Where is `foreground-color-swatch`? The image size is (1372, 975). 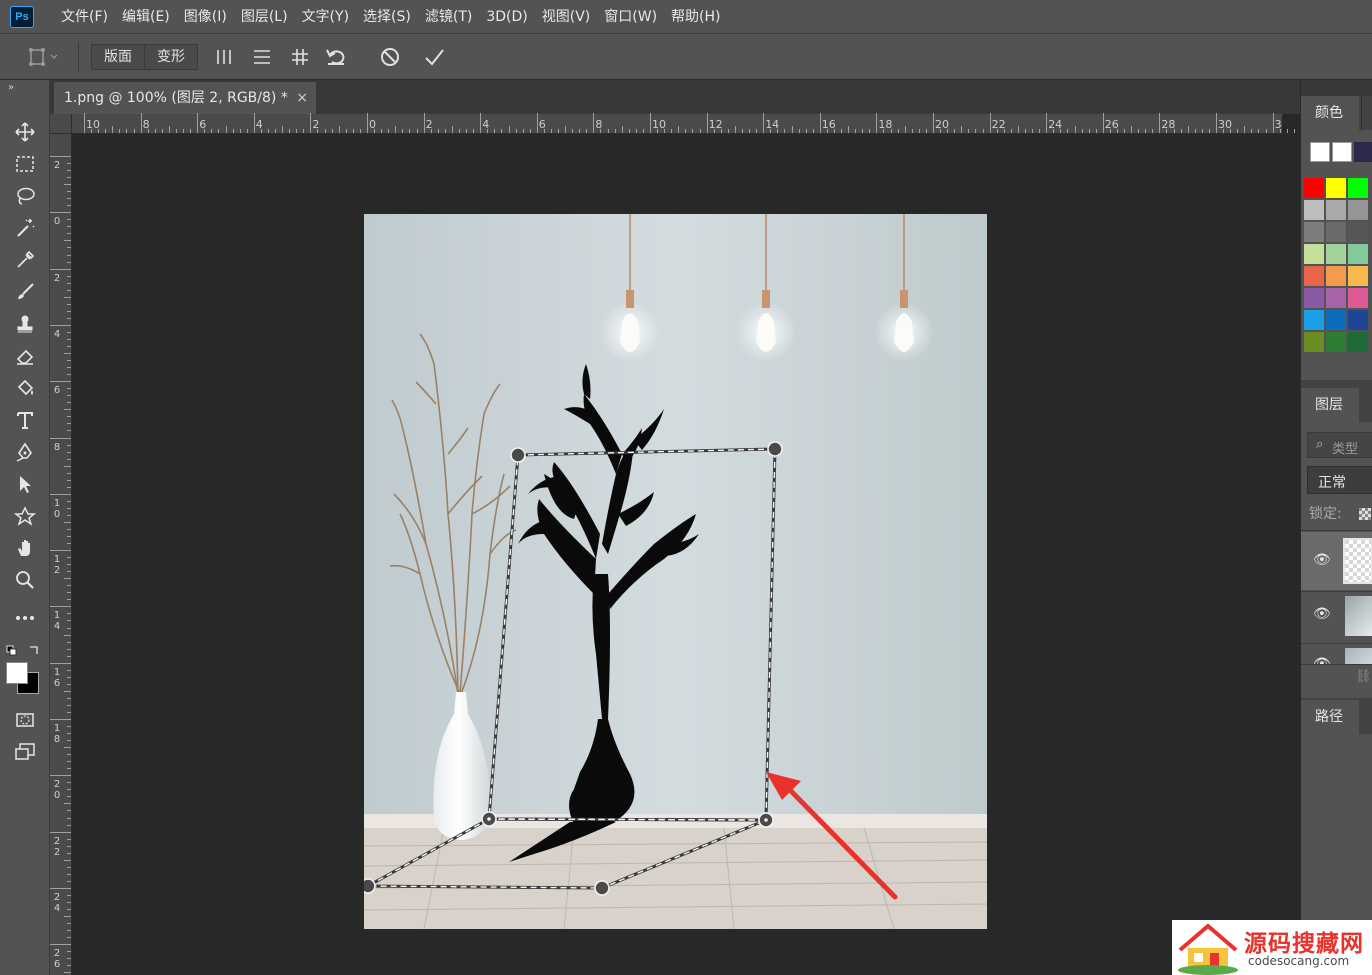
foreground-color-swatch is located at coordinates (17, 673).